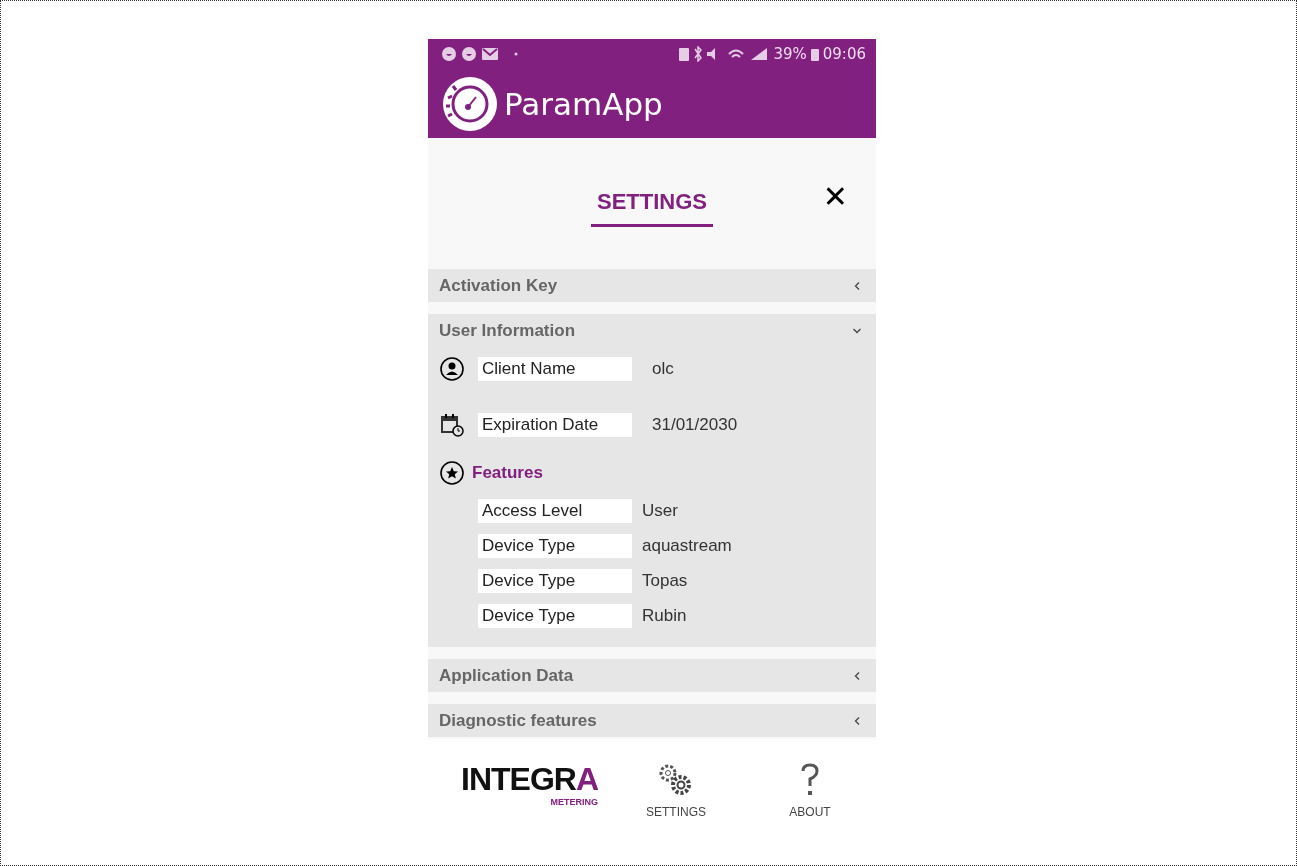  I want to click on settings-title: SETTINGS, so click(652, 208).